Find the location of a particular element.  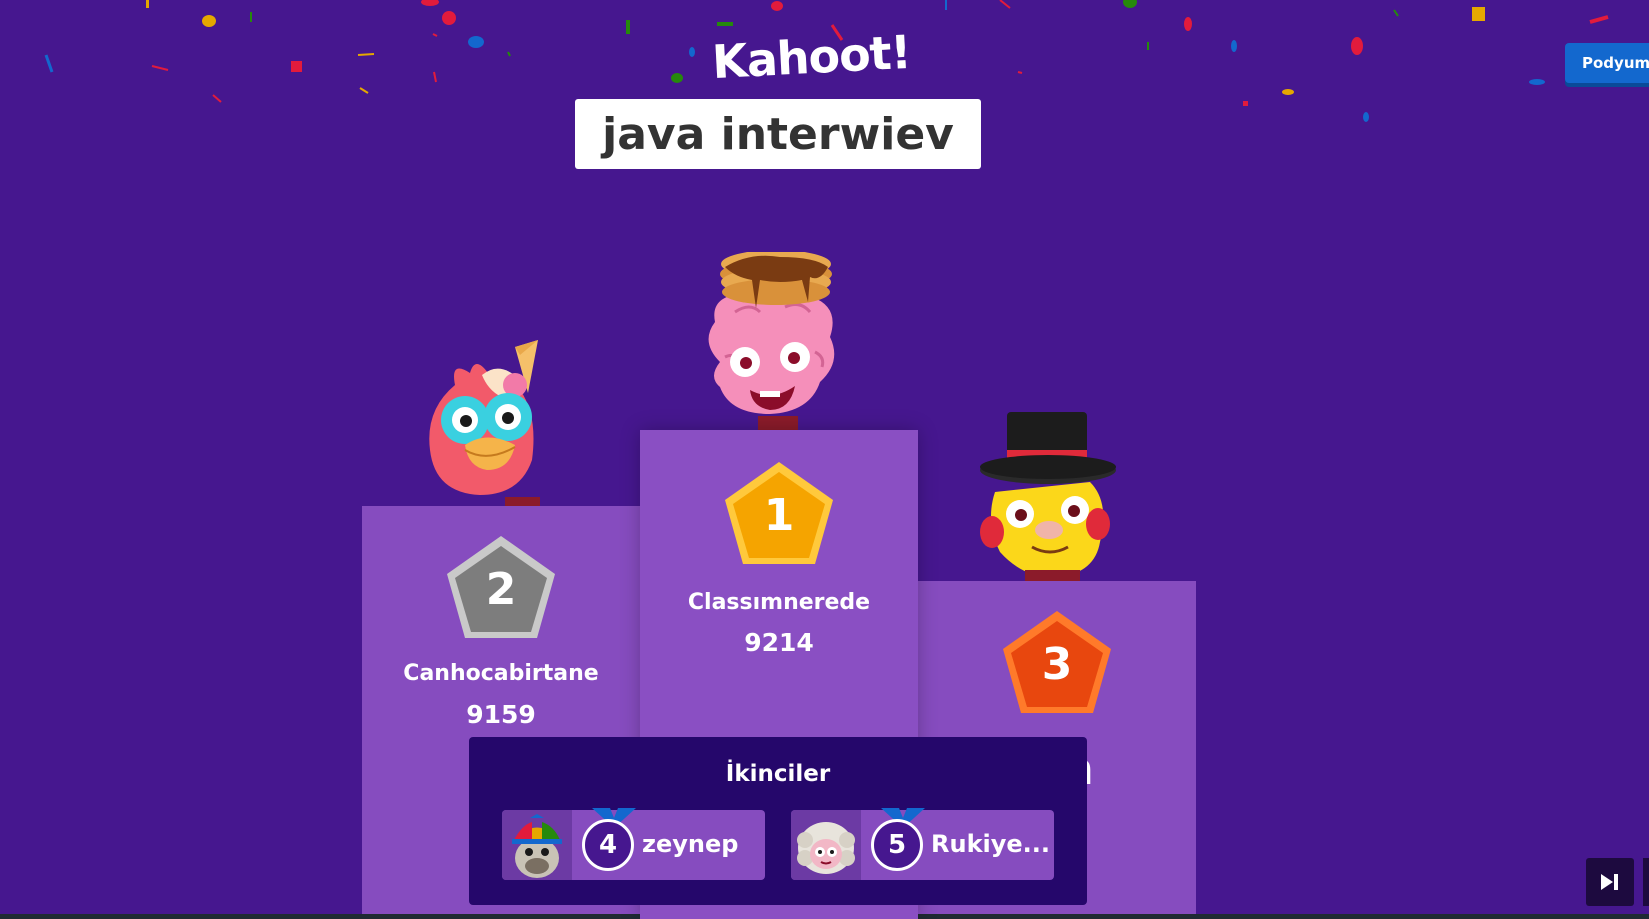

rank-circle-4: 4 is located at coordinates (608, 845).